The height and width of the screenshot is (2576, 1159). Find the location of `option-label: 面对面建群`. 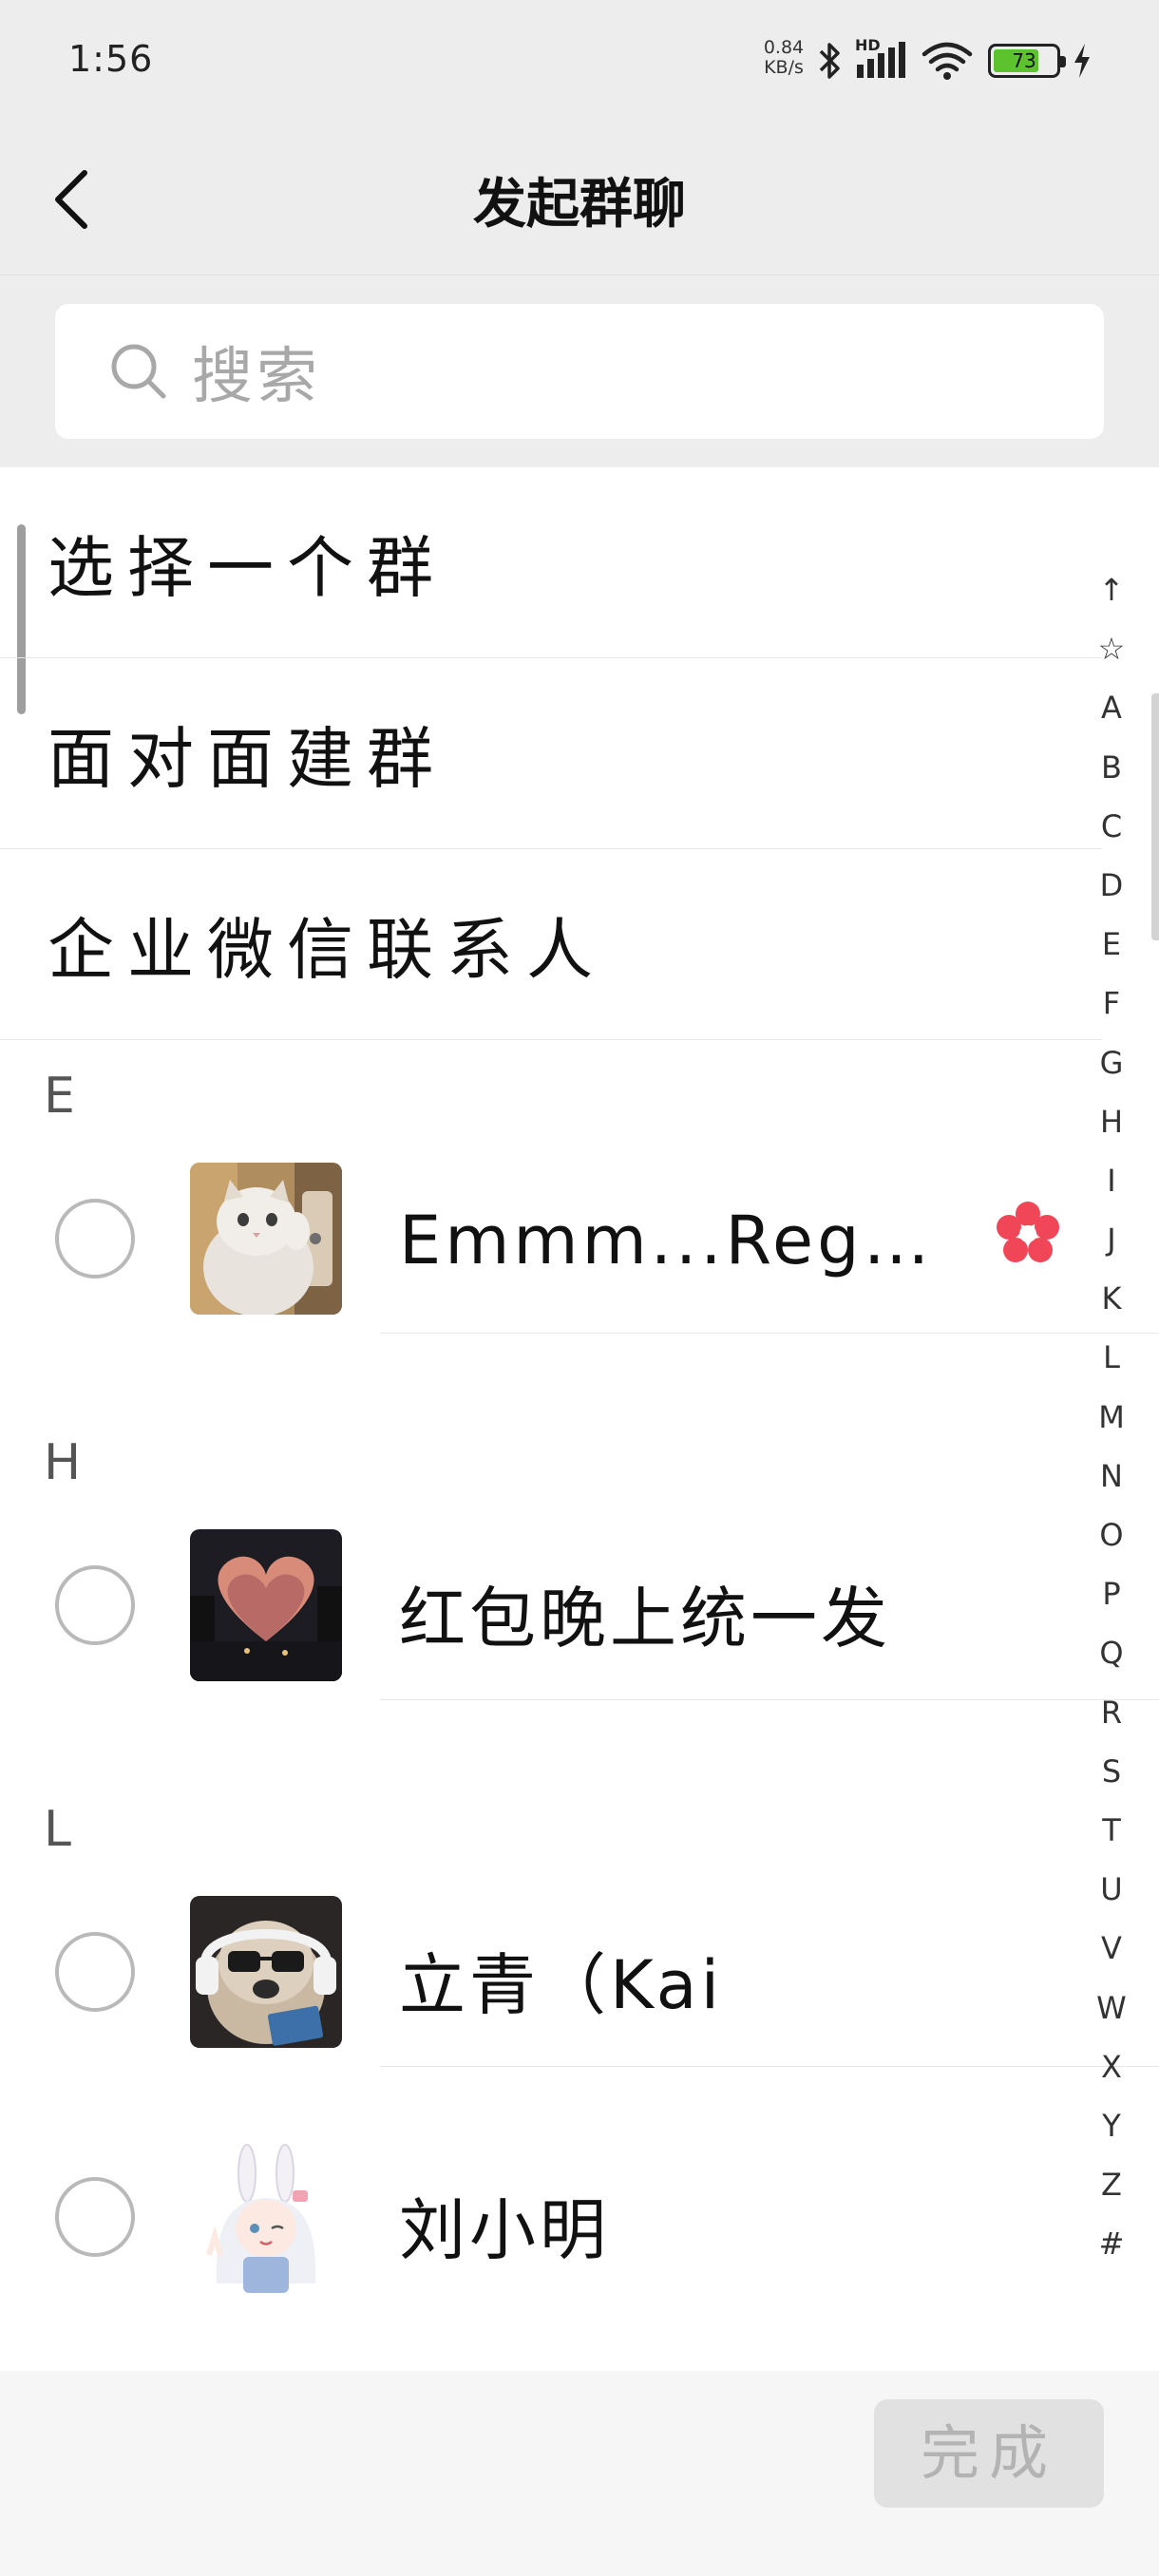

option-label: 面对面建群 is located at coordinates (247, 758).